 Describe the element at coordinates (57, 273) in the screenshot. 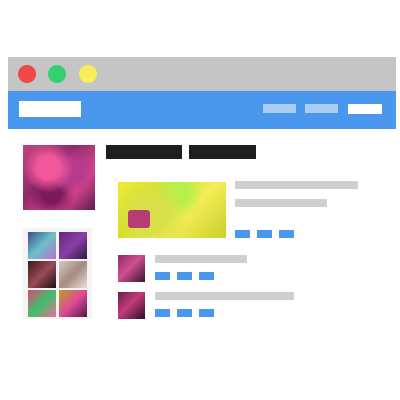

I see `photo-gallery` at that location.